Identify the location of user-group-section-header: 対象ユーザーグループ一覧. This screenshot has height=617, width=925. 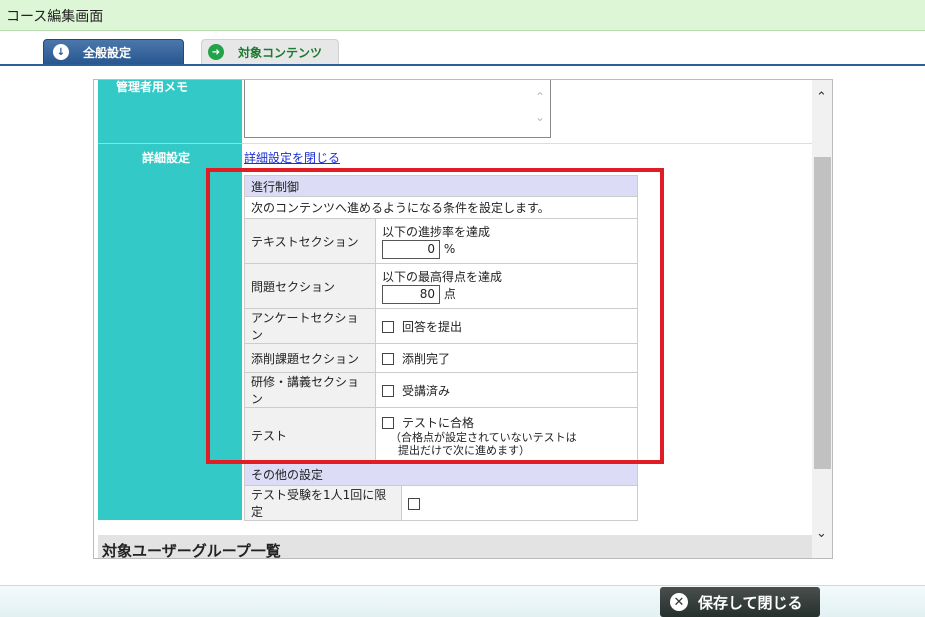
(455, 547).